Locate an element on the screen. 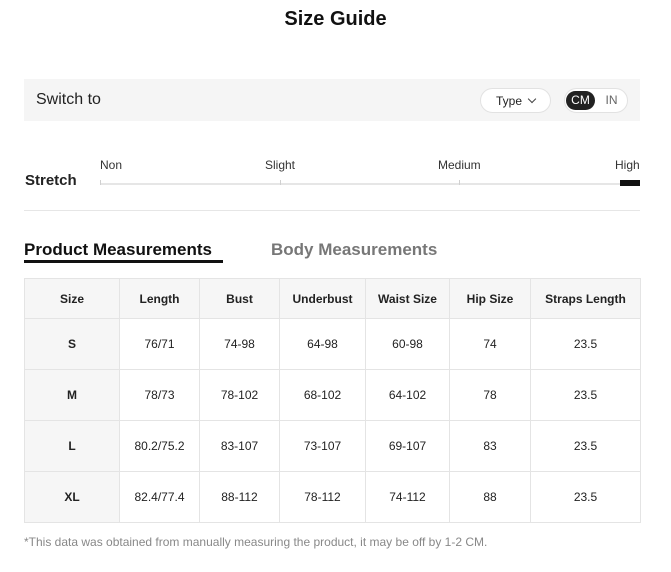 The height and width of the screenshot is (572, 671). table-cell: 78-102 is located at coordinates (239, 395).